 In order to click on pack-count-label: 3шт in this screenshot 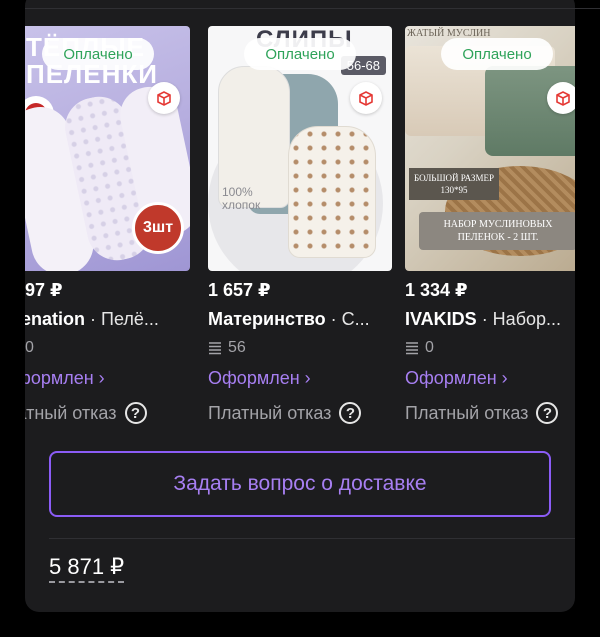, I will do `click(158, 227)`.